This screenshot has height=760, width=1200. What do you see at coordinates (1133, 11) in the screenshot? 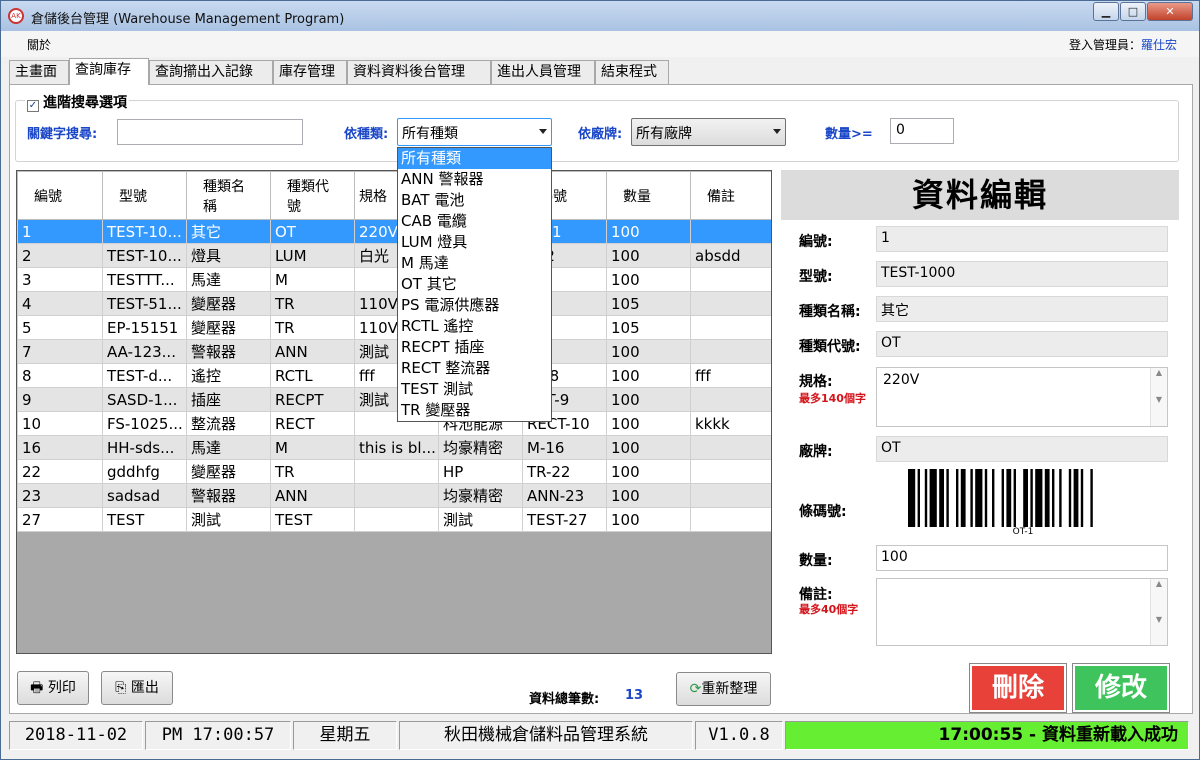
I see `maximize-icon: □` at bounding box center [1133, 11].